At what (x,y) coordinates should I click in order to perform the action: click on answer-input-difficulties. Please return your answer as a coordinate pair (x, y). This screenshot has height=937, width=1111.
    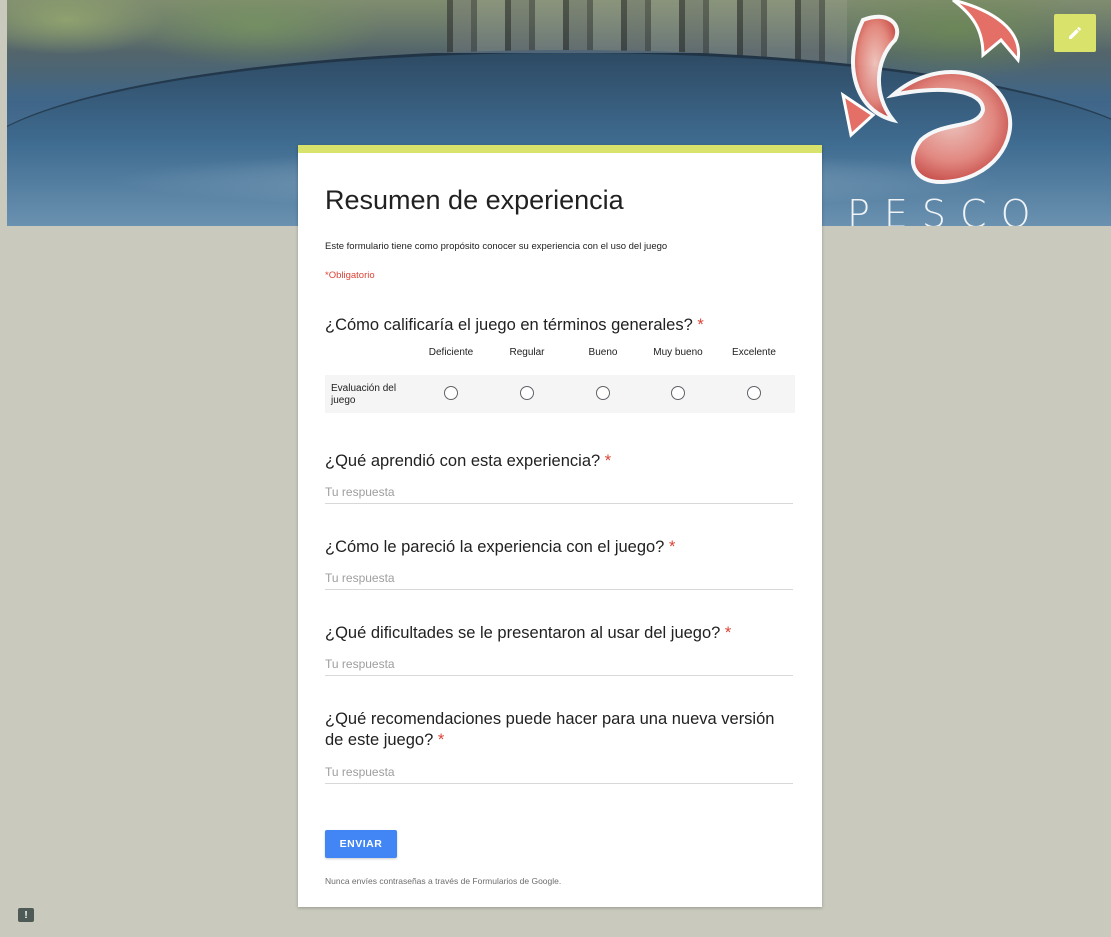
    Looking at the image, I should click on (559, 664).